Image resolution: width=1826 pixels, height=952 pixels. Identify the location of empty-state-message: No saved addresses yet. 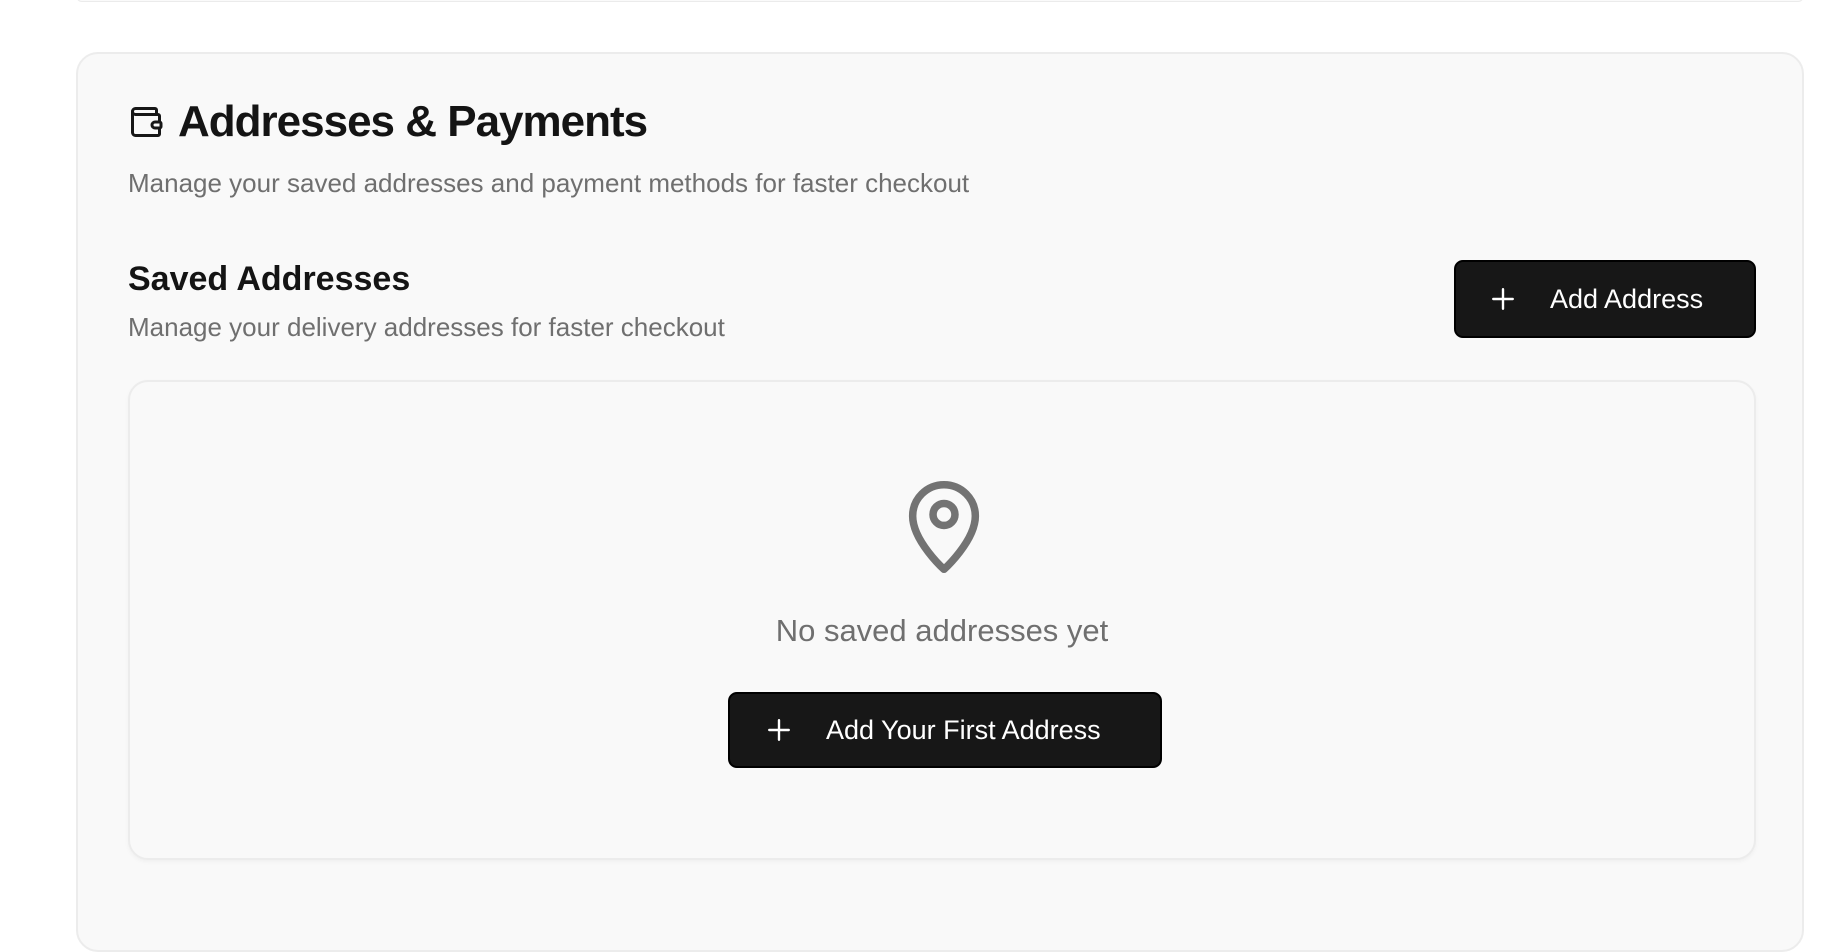
(942, 630).